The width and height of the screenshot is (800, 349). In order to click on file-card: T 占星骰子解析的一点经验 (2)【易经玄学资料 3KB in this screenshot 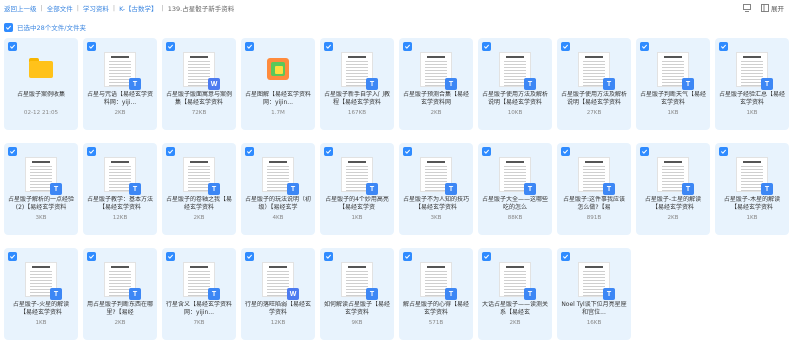, I will do `click(41, 189)`.